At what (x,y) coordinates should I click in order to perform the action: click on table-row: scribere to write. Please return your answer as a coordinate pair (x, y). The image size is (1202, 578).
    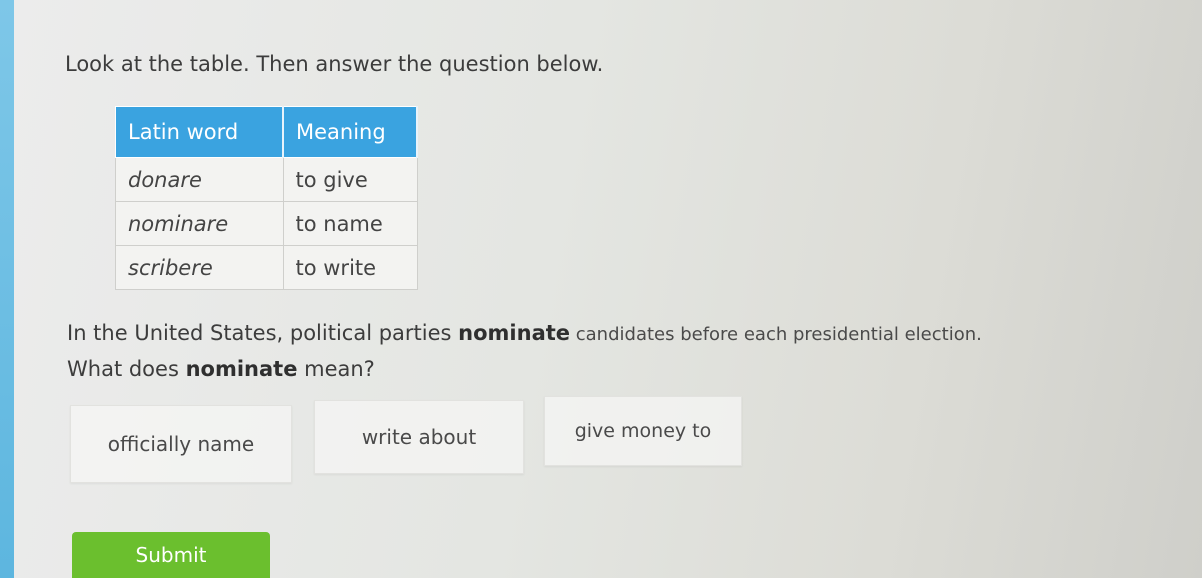
    Looking at the image, I should click on (266, 267).